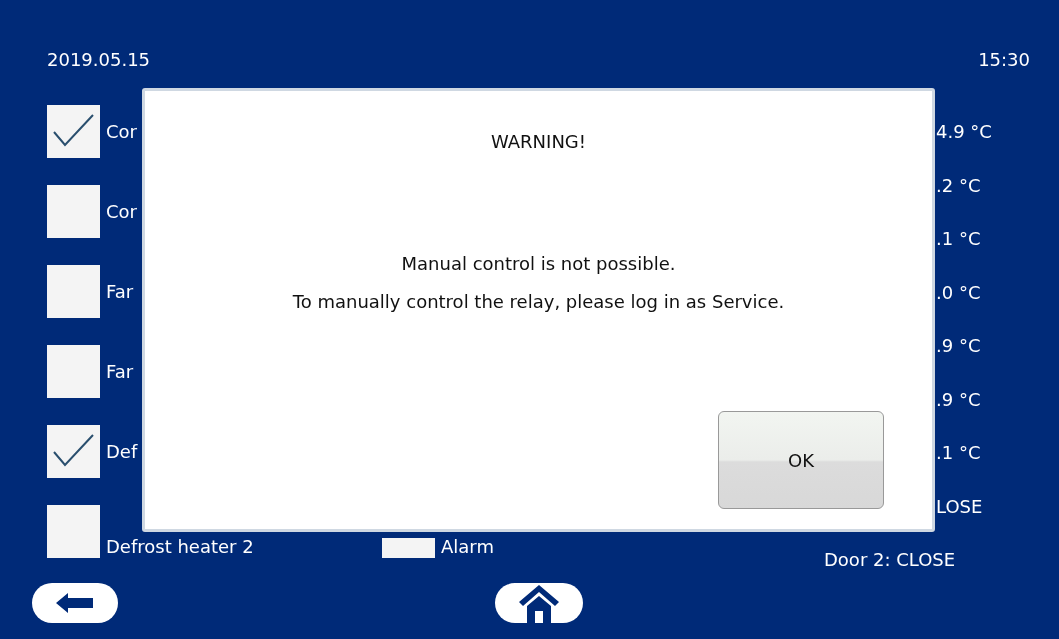 The image size is (1059, 639). I want to click on reading-text: LOSE, so click(959, 506).